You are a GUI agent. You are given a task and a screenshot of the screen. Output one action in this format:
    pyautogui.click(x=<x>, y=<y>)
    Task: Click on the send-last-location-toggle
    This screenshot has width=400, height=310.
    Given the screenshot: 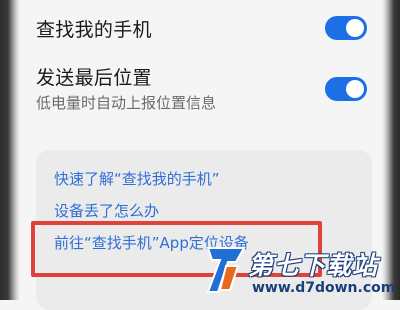 What is the action you would take?
    pyautogui.click(x=346, y=89)
    